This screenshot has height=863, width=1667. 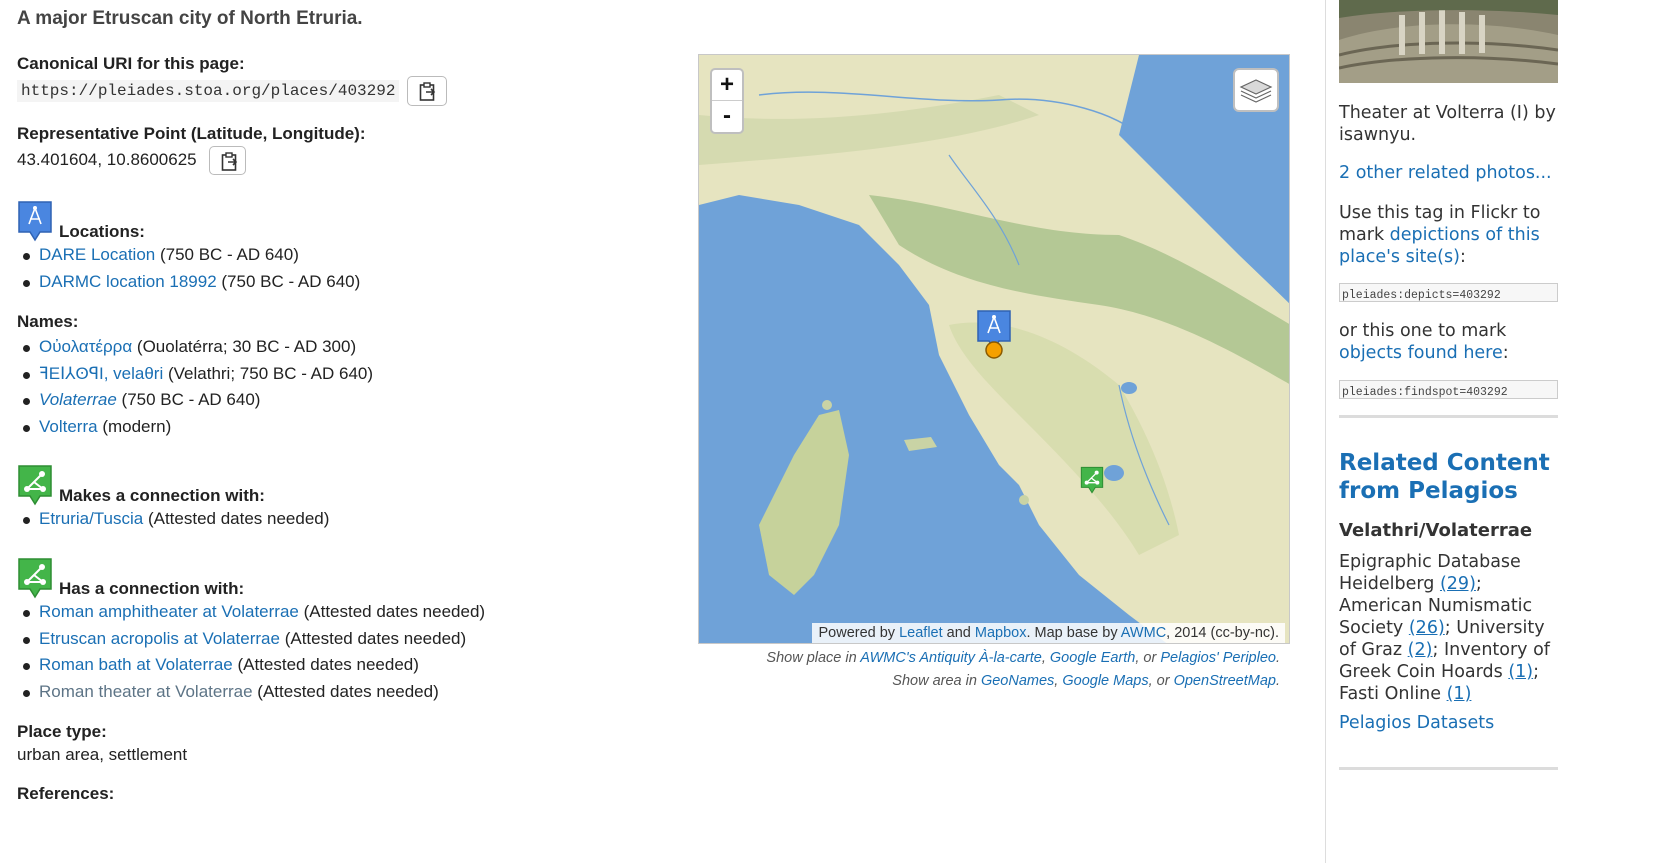 What do you see at coordinates (1458, 584) in the screenshot?
I see `related-count-link: (29)` at bounding box center [1458, 584].